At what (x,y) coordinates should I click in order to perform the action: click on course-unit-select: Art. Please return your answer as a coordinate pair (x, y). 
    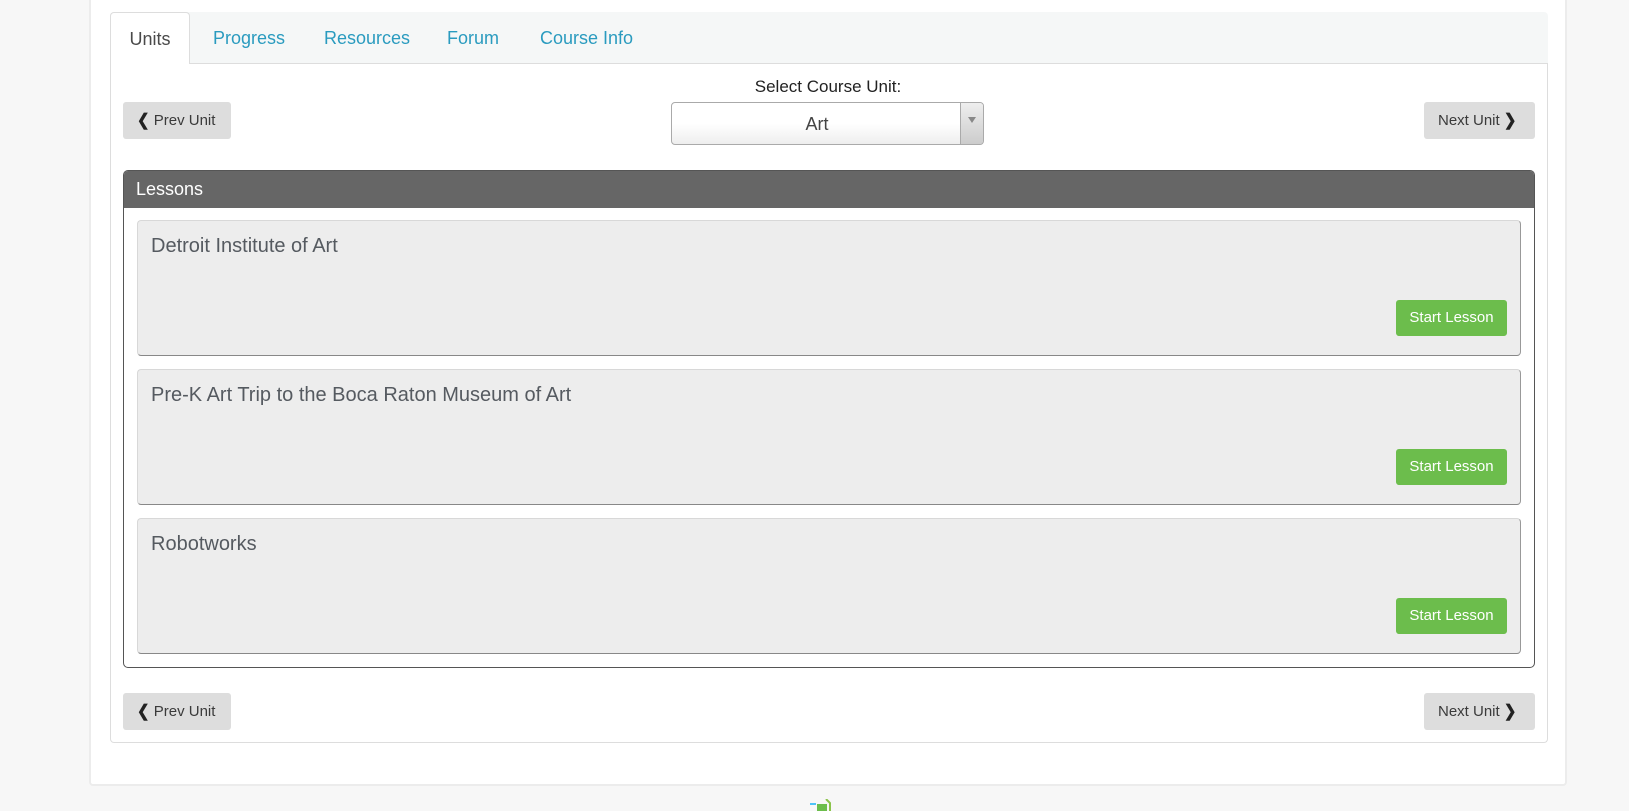
    Looking at the image, I should click on (827, 123).